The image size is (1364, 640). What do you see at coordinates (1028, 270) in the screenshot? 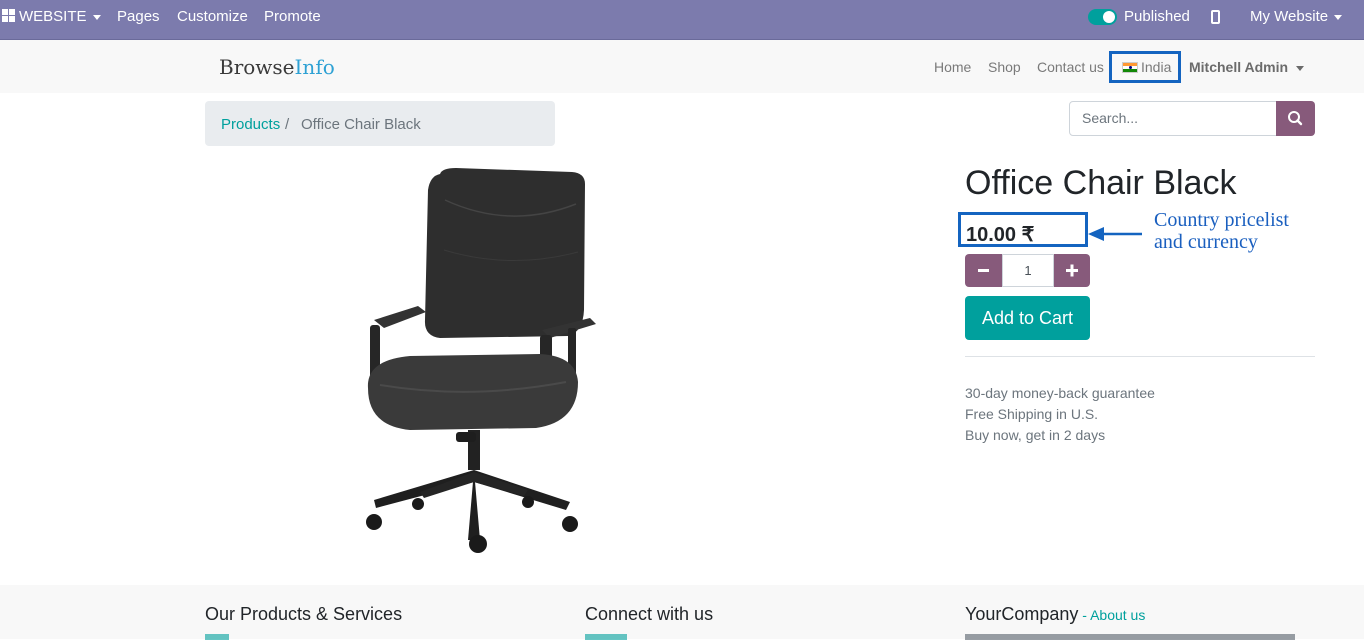
I see `quantity-input: 1` at bounding box center [1028, 270].